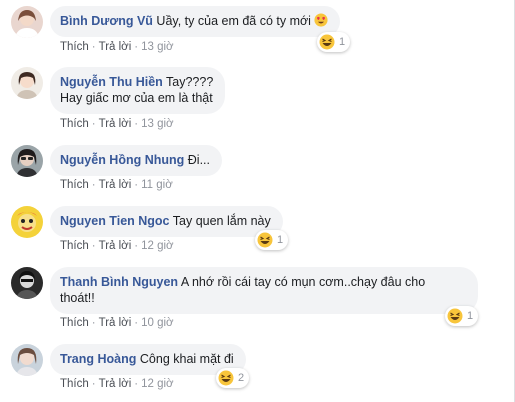 This screenshot has width=515, height=402. I want to click on comment-text: Hay giấc mơ của em là thật, so click(136, 98).